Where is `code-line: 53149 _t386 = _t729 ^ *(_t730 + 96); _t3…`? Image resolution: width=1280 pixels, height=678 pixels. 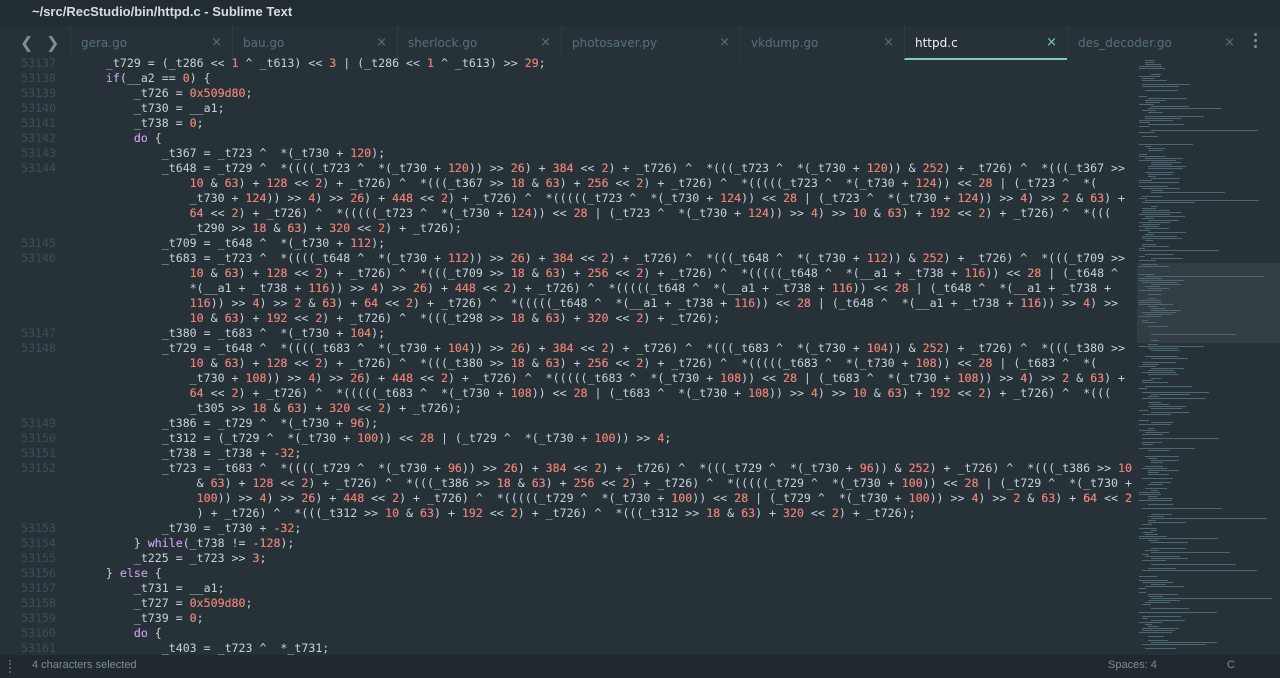 code-line: 53149 _t386 = _t729 ^ *(_t730 + 96); _t3… is located at coordinates (567, 423).